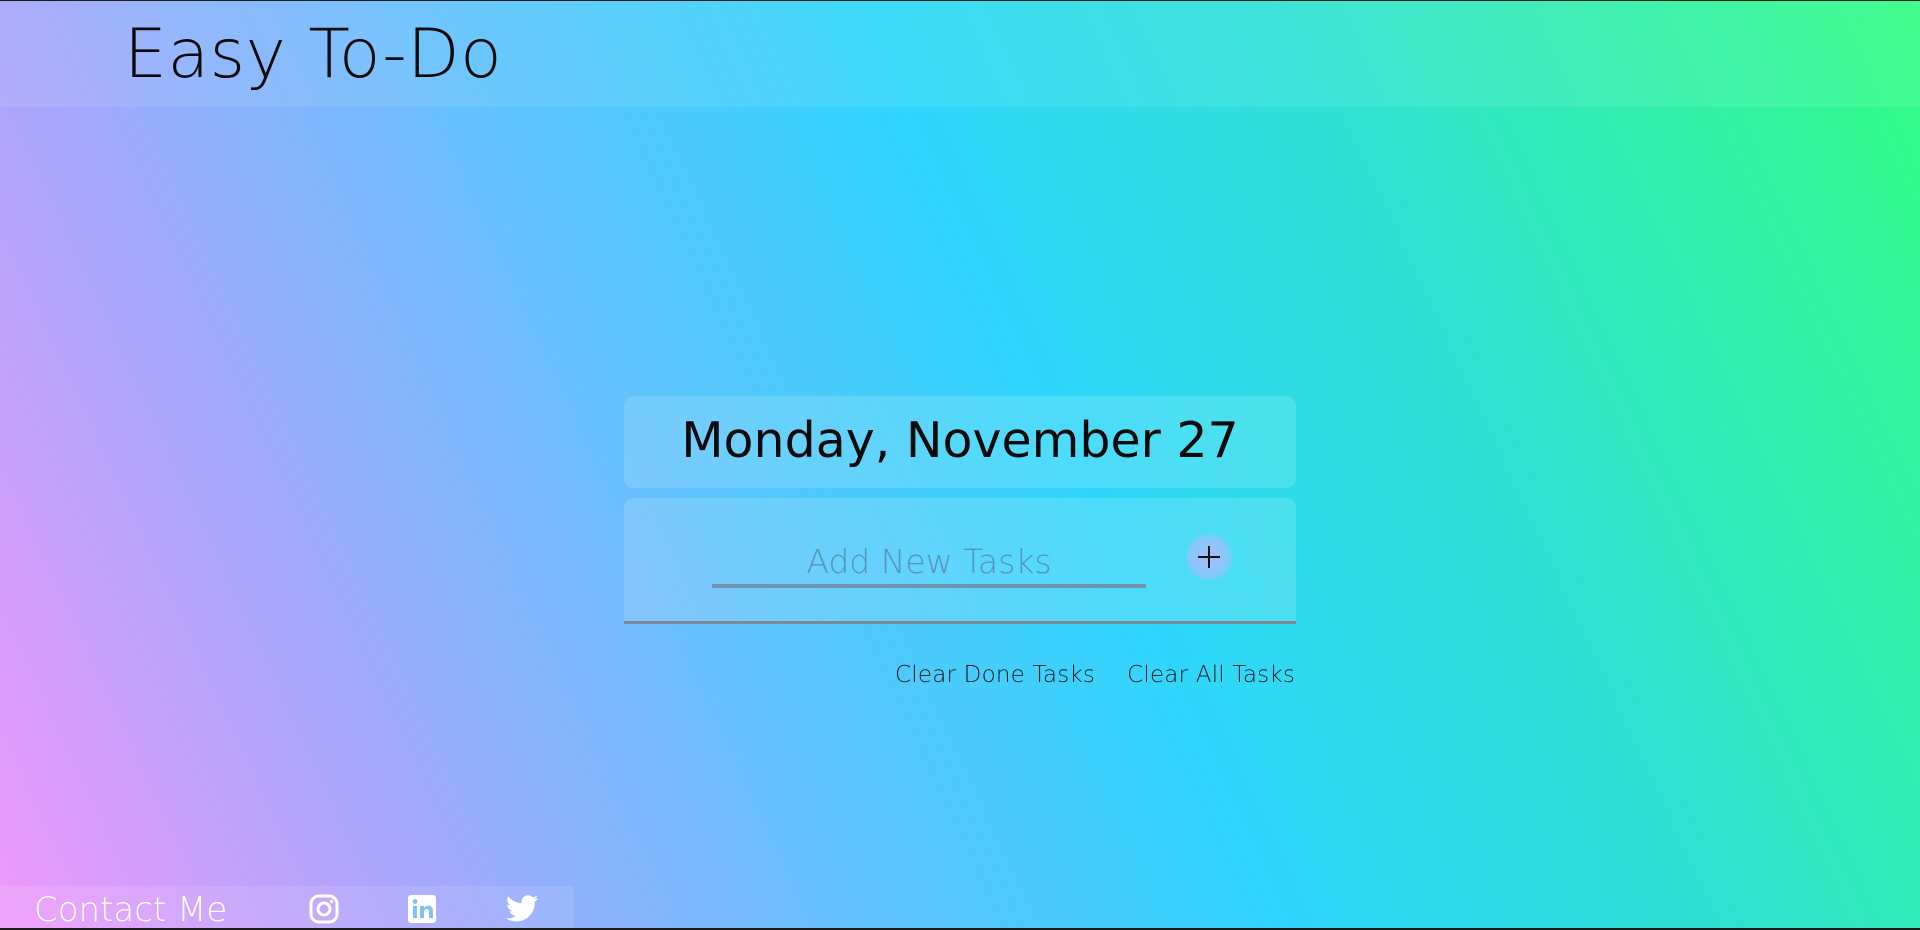  What do you see at coordinates (131, 910) in the screenshot?
I see `contact-label: Contact Me` at bounding box center [131, 910].